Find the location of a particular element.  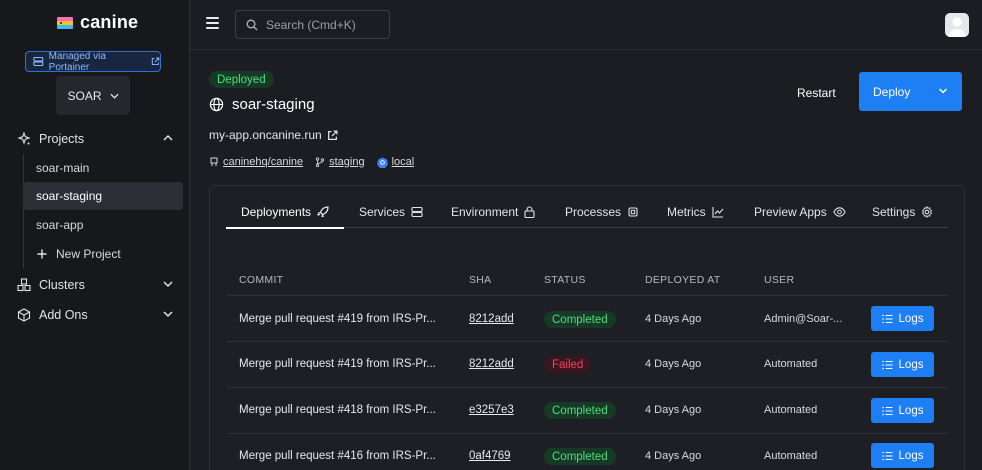

user-avatar is located at coordinates (957, 25).